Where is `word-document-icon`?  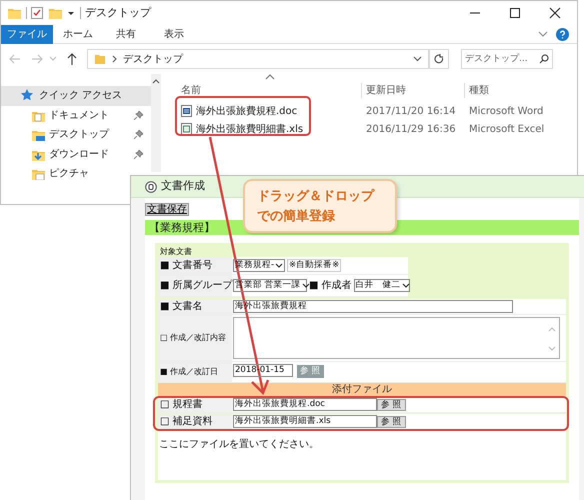 word-document-icon is located at coordinates (186, 111).